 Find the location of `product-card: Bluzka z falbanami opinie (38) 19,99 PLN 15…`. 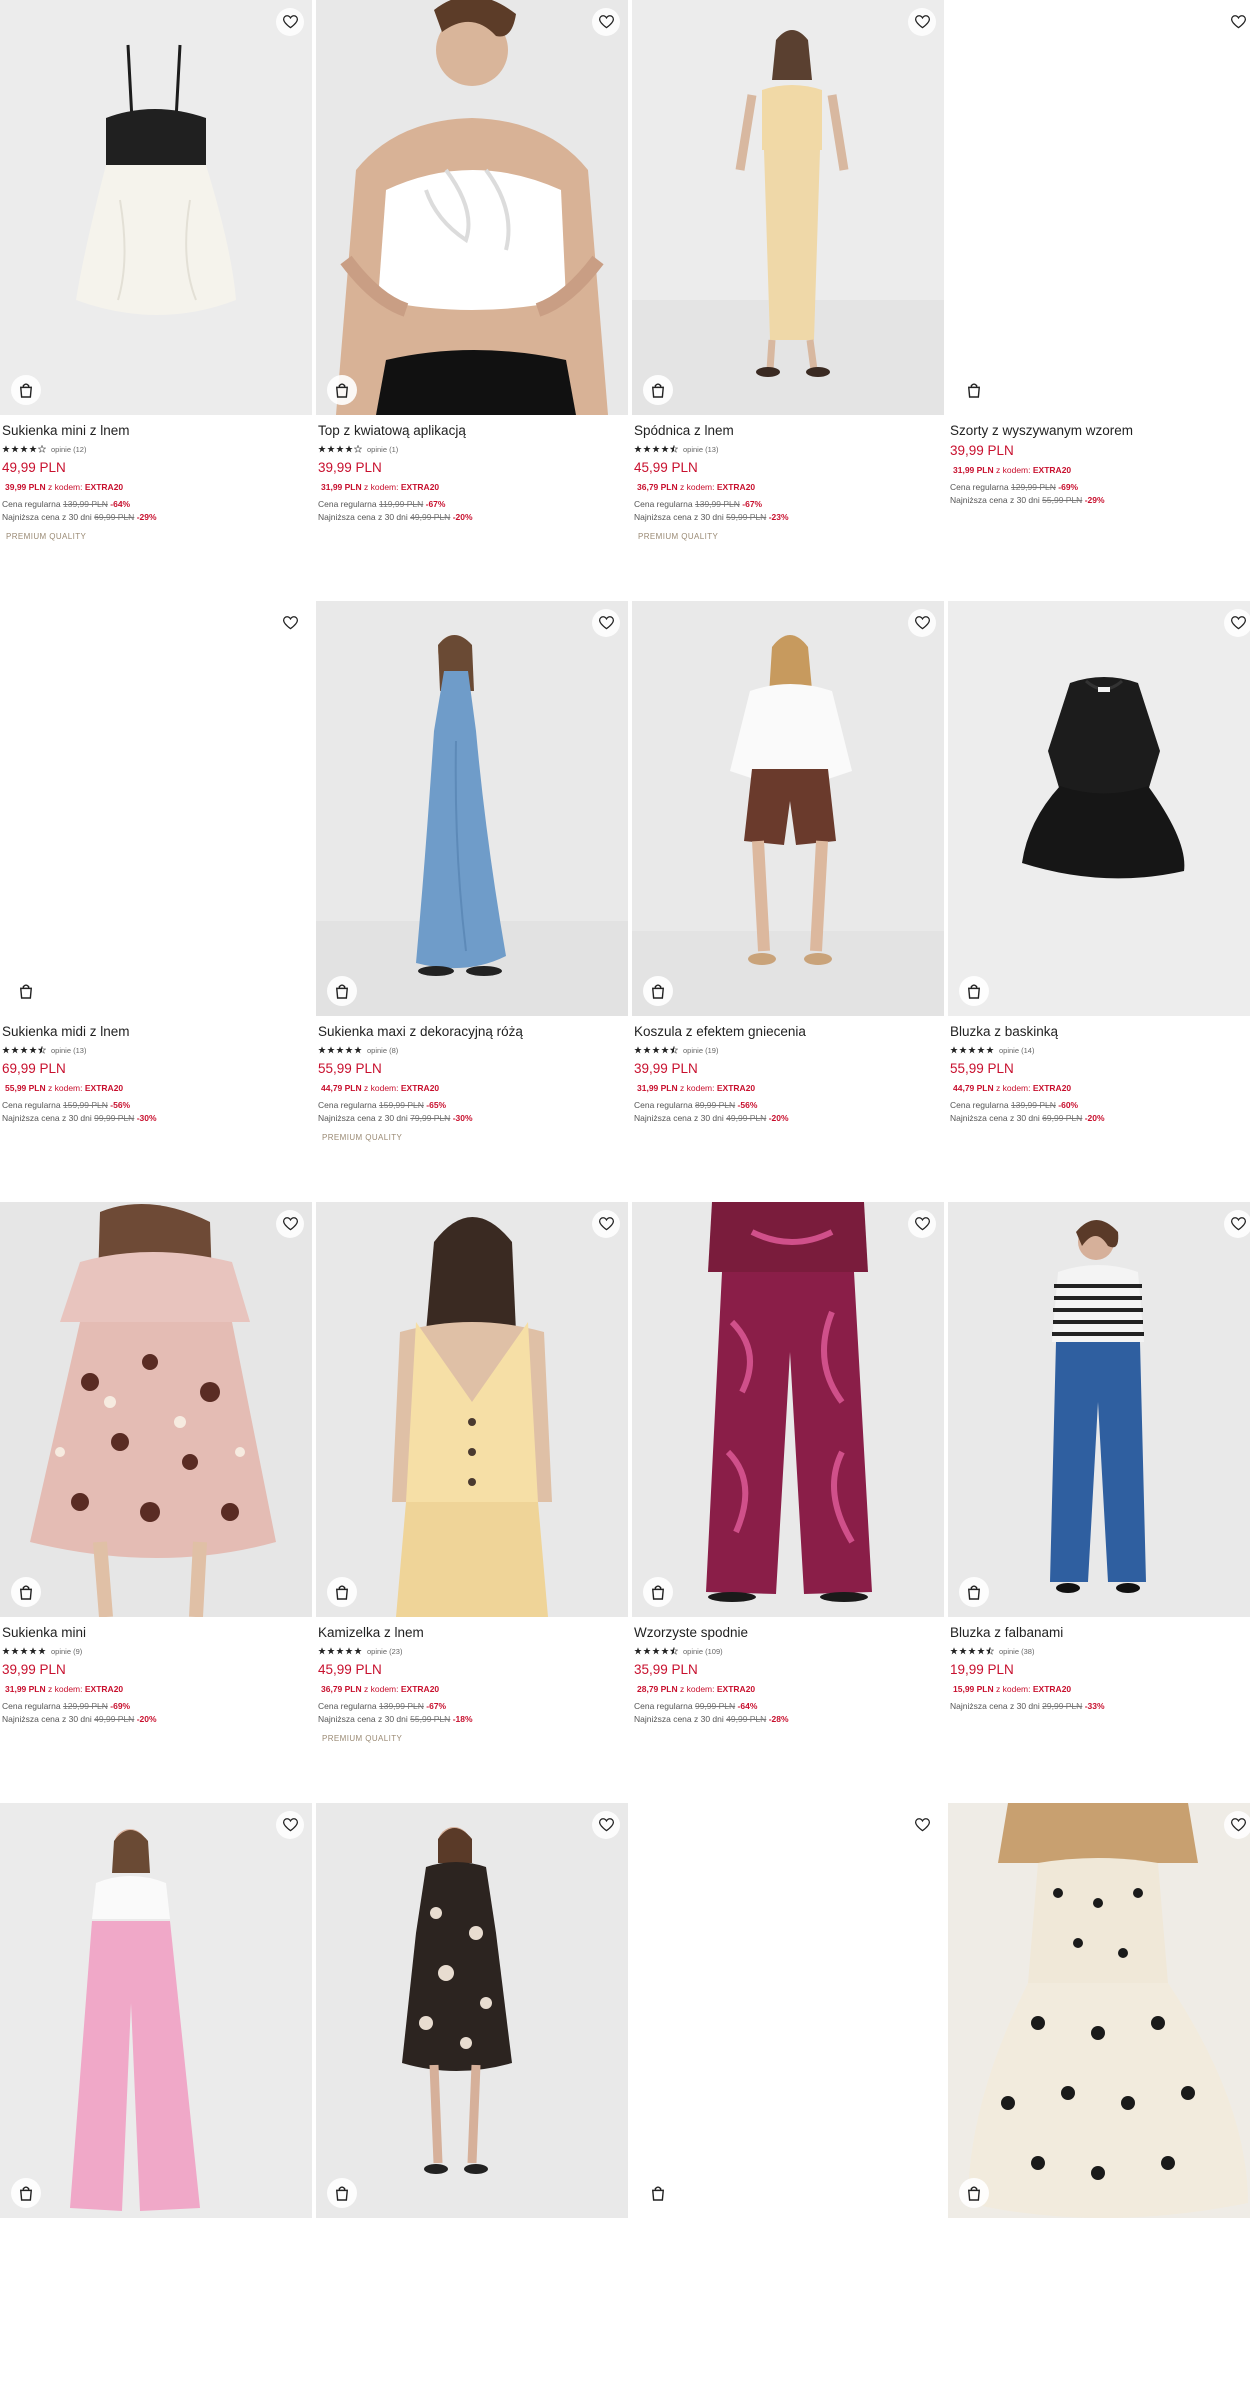

product-card: Bluzka z falbanami opinie (38) 19,99 PLN 15… is located at coordinates (1099, 1492).